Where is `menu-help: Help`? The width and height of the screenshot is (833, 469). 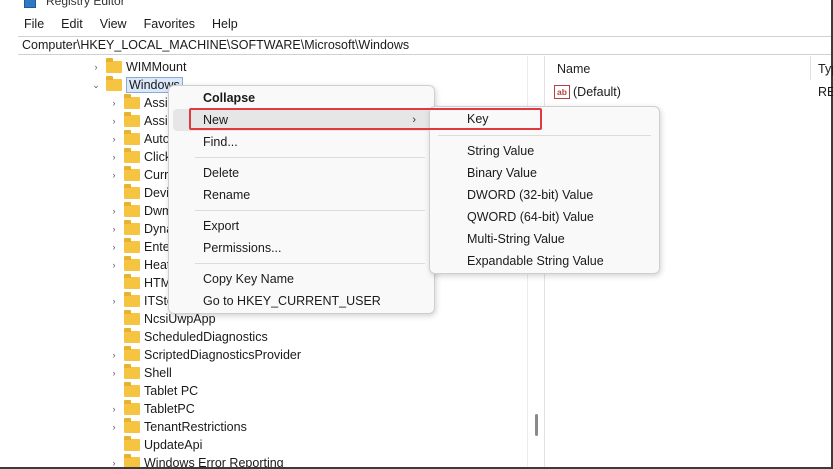
menu-help: Help is located at coordinates (225, 24).